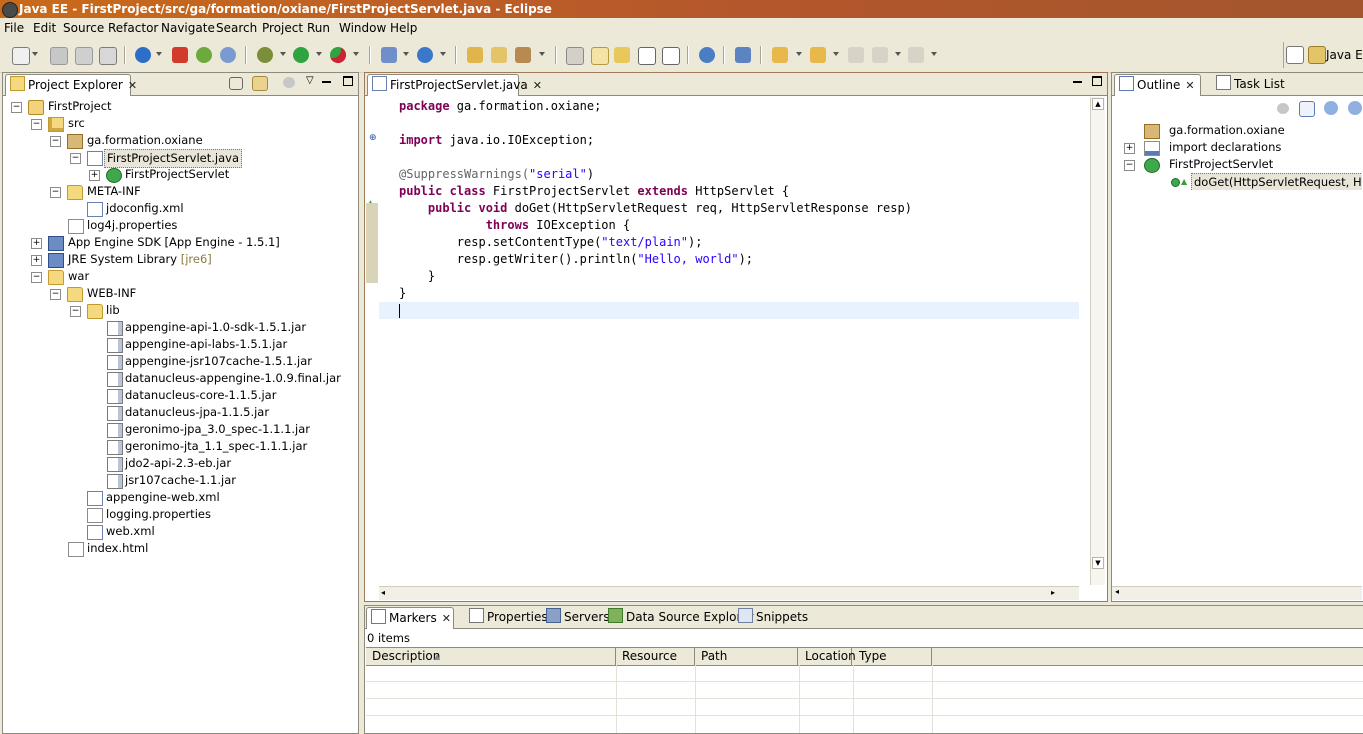 The height and width of the screenshot is (734, 1363). What do you see at coordinates (178, 463) in the screenshot?
I see `tree-item-jar: jdo2-api-2.3-eb.jar` at bounding box center [178, 463].